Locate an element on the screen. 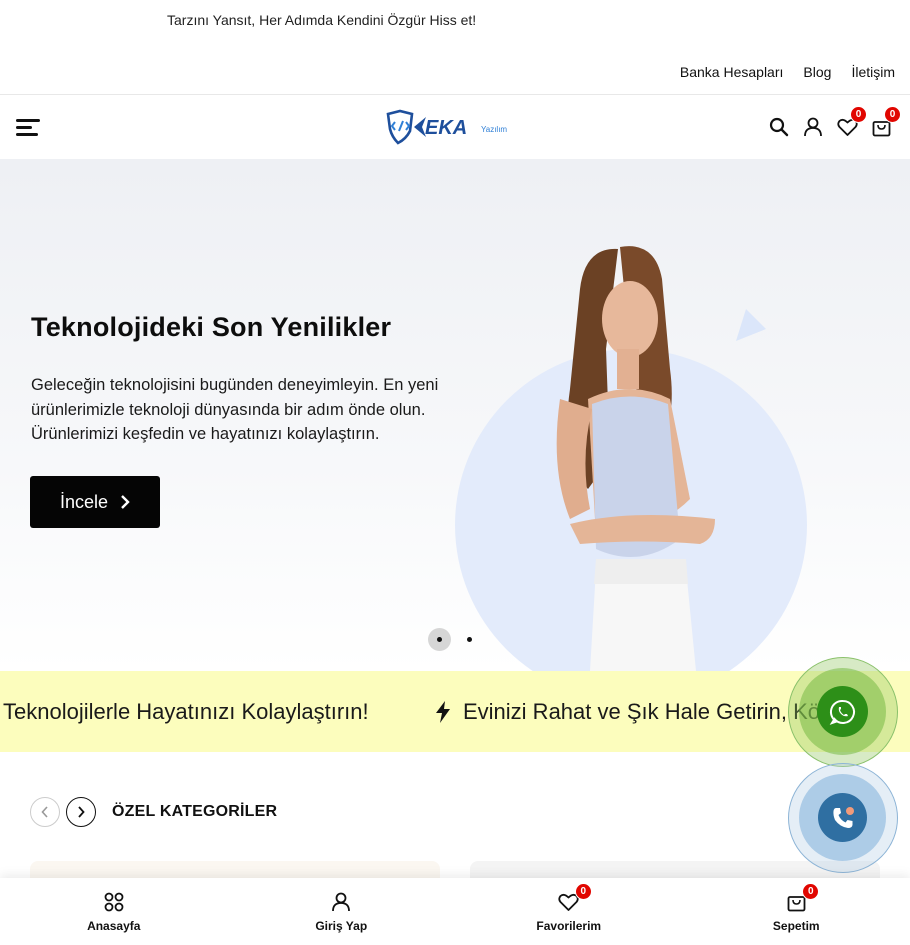 The height and width of the screenshot is (945, 910). user-icon is located at coordinates (341, 902).